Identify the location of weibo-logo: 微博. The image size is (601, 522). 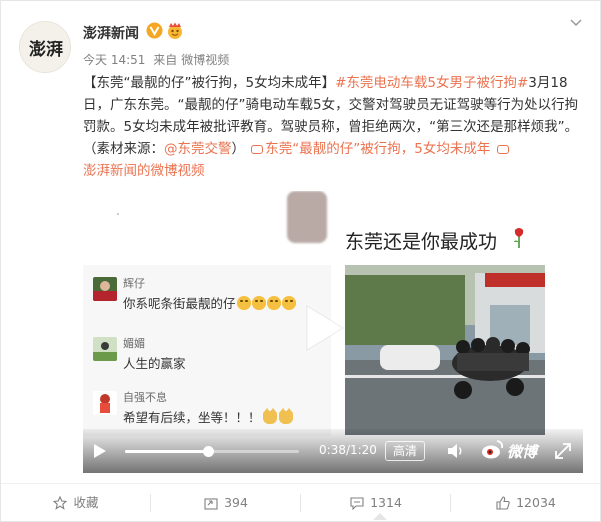
(511, 451).